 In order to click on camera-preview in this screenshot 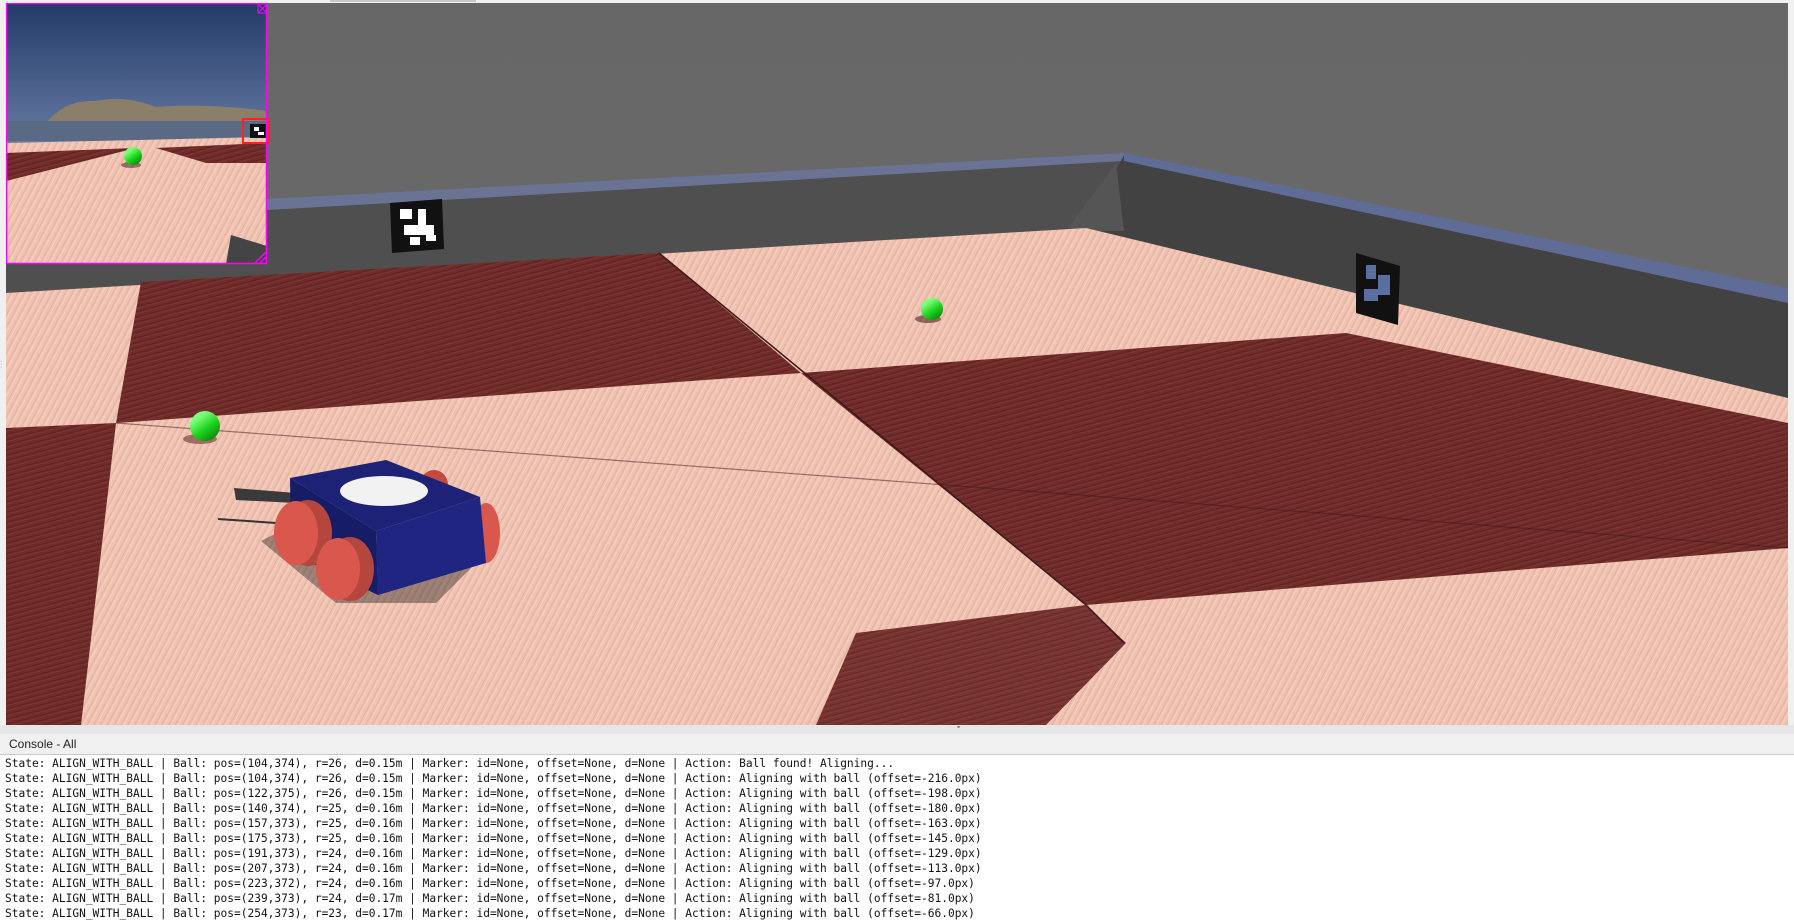, I will do `click(138, 134)`.